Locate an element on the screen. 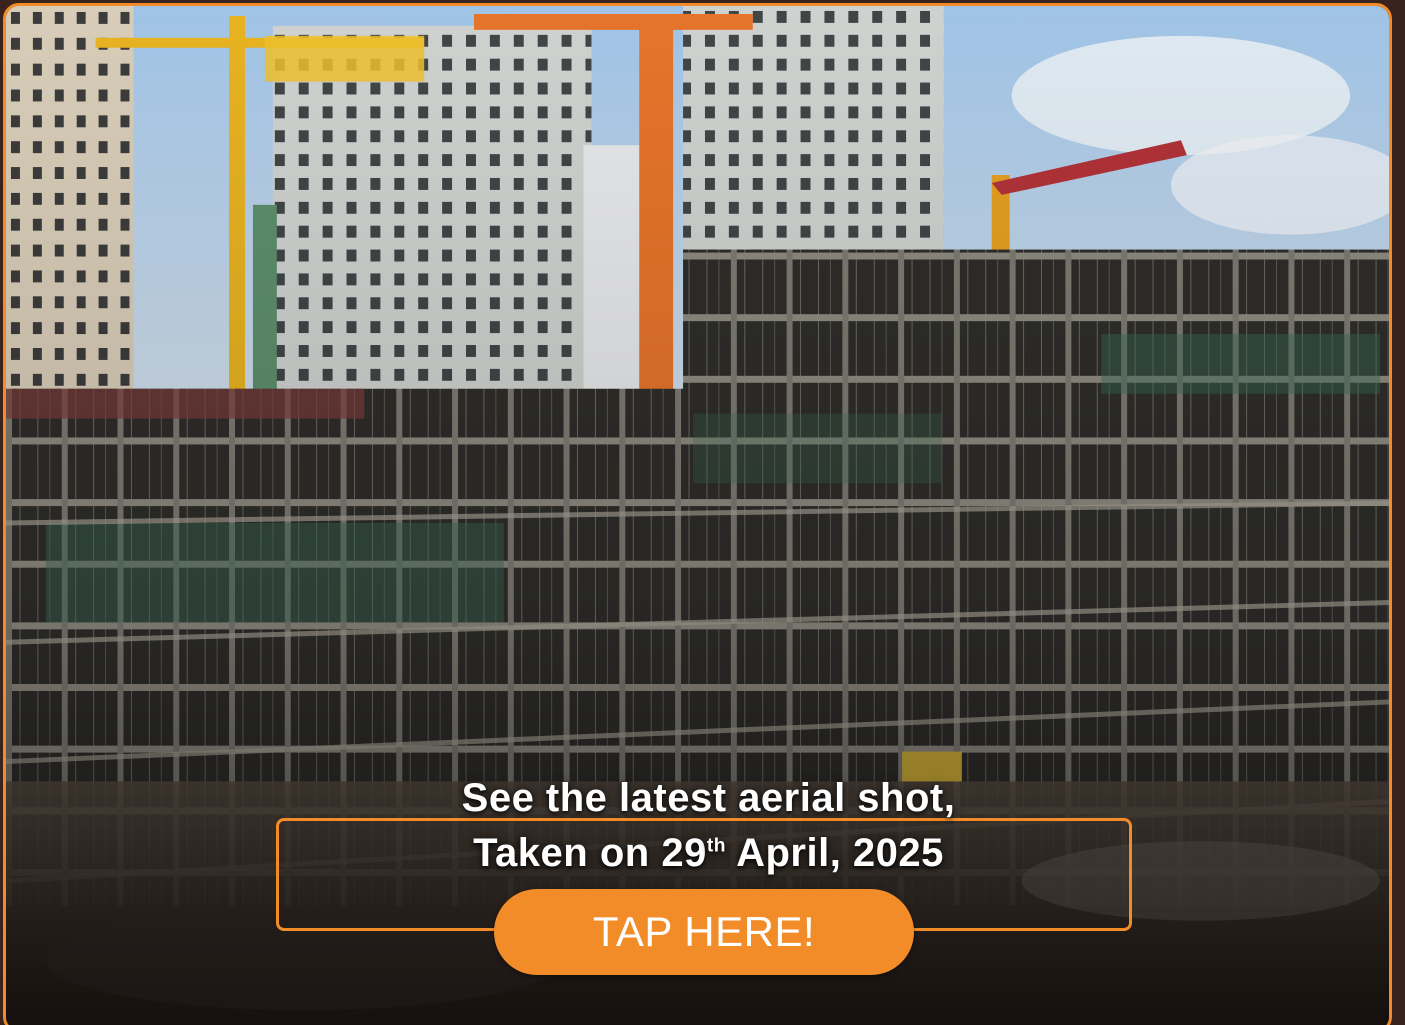 The height and width of the screenshot is (1025, 1405). caption-date-suffix: April, 2025 is located at coordinates (834, 853).